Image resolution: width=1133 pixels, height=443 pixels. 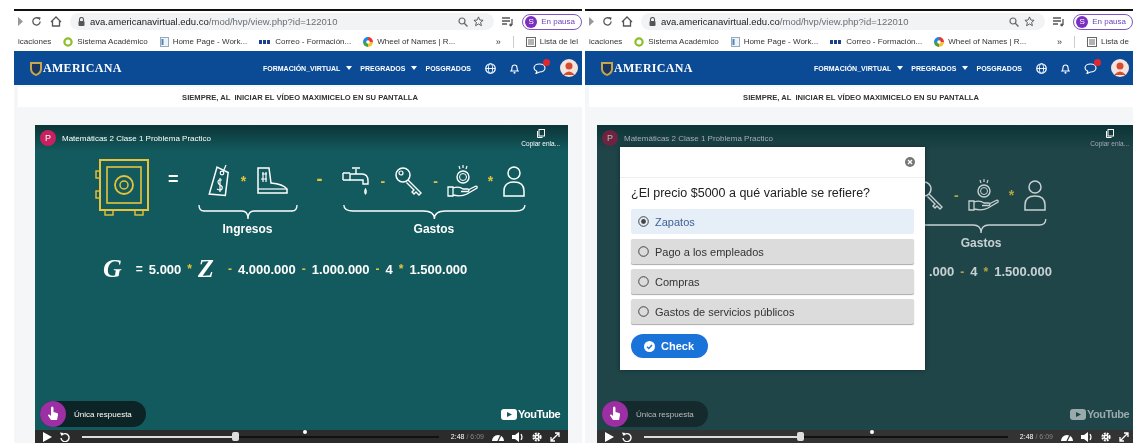 I want to click on variable-letter: Z, so click(x=206, y=269).